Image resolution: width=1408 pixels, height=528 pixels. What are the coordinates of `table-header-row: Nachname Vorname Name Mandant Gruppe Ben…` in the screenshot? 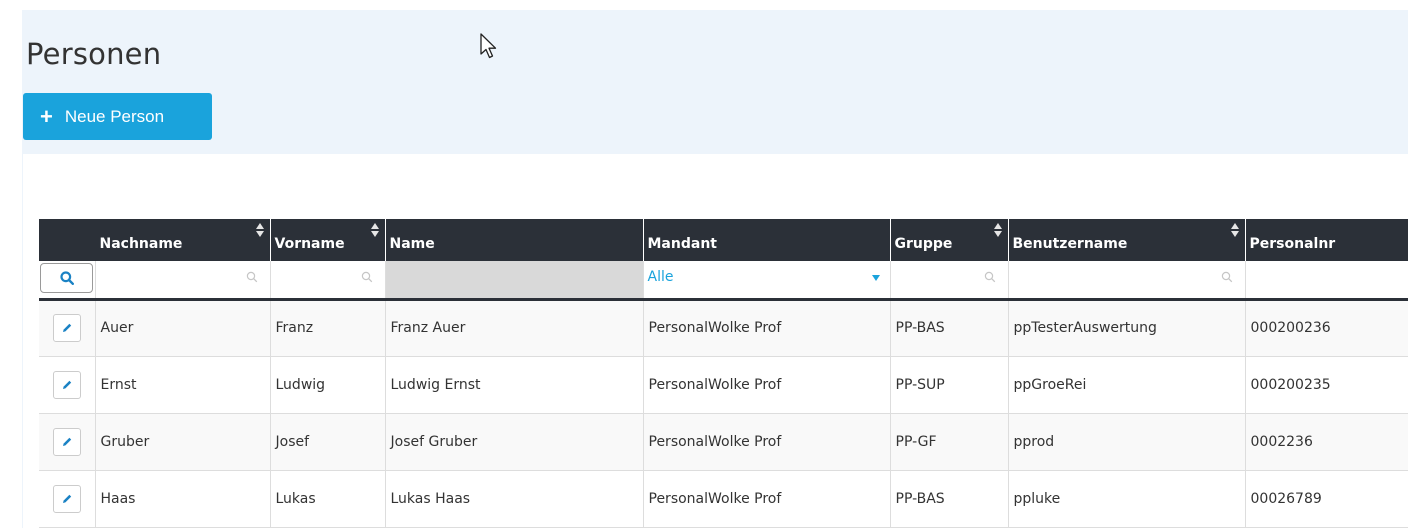 It's located at (723, 240).